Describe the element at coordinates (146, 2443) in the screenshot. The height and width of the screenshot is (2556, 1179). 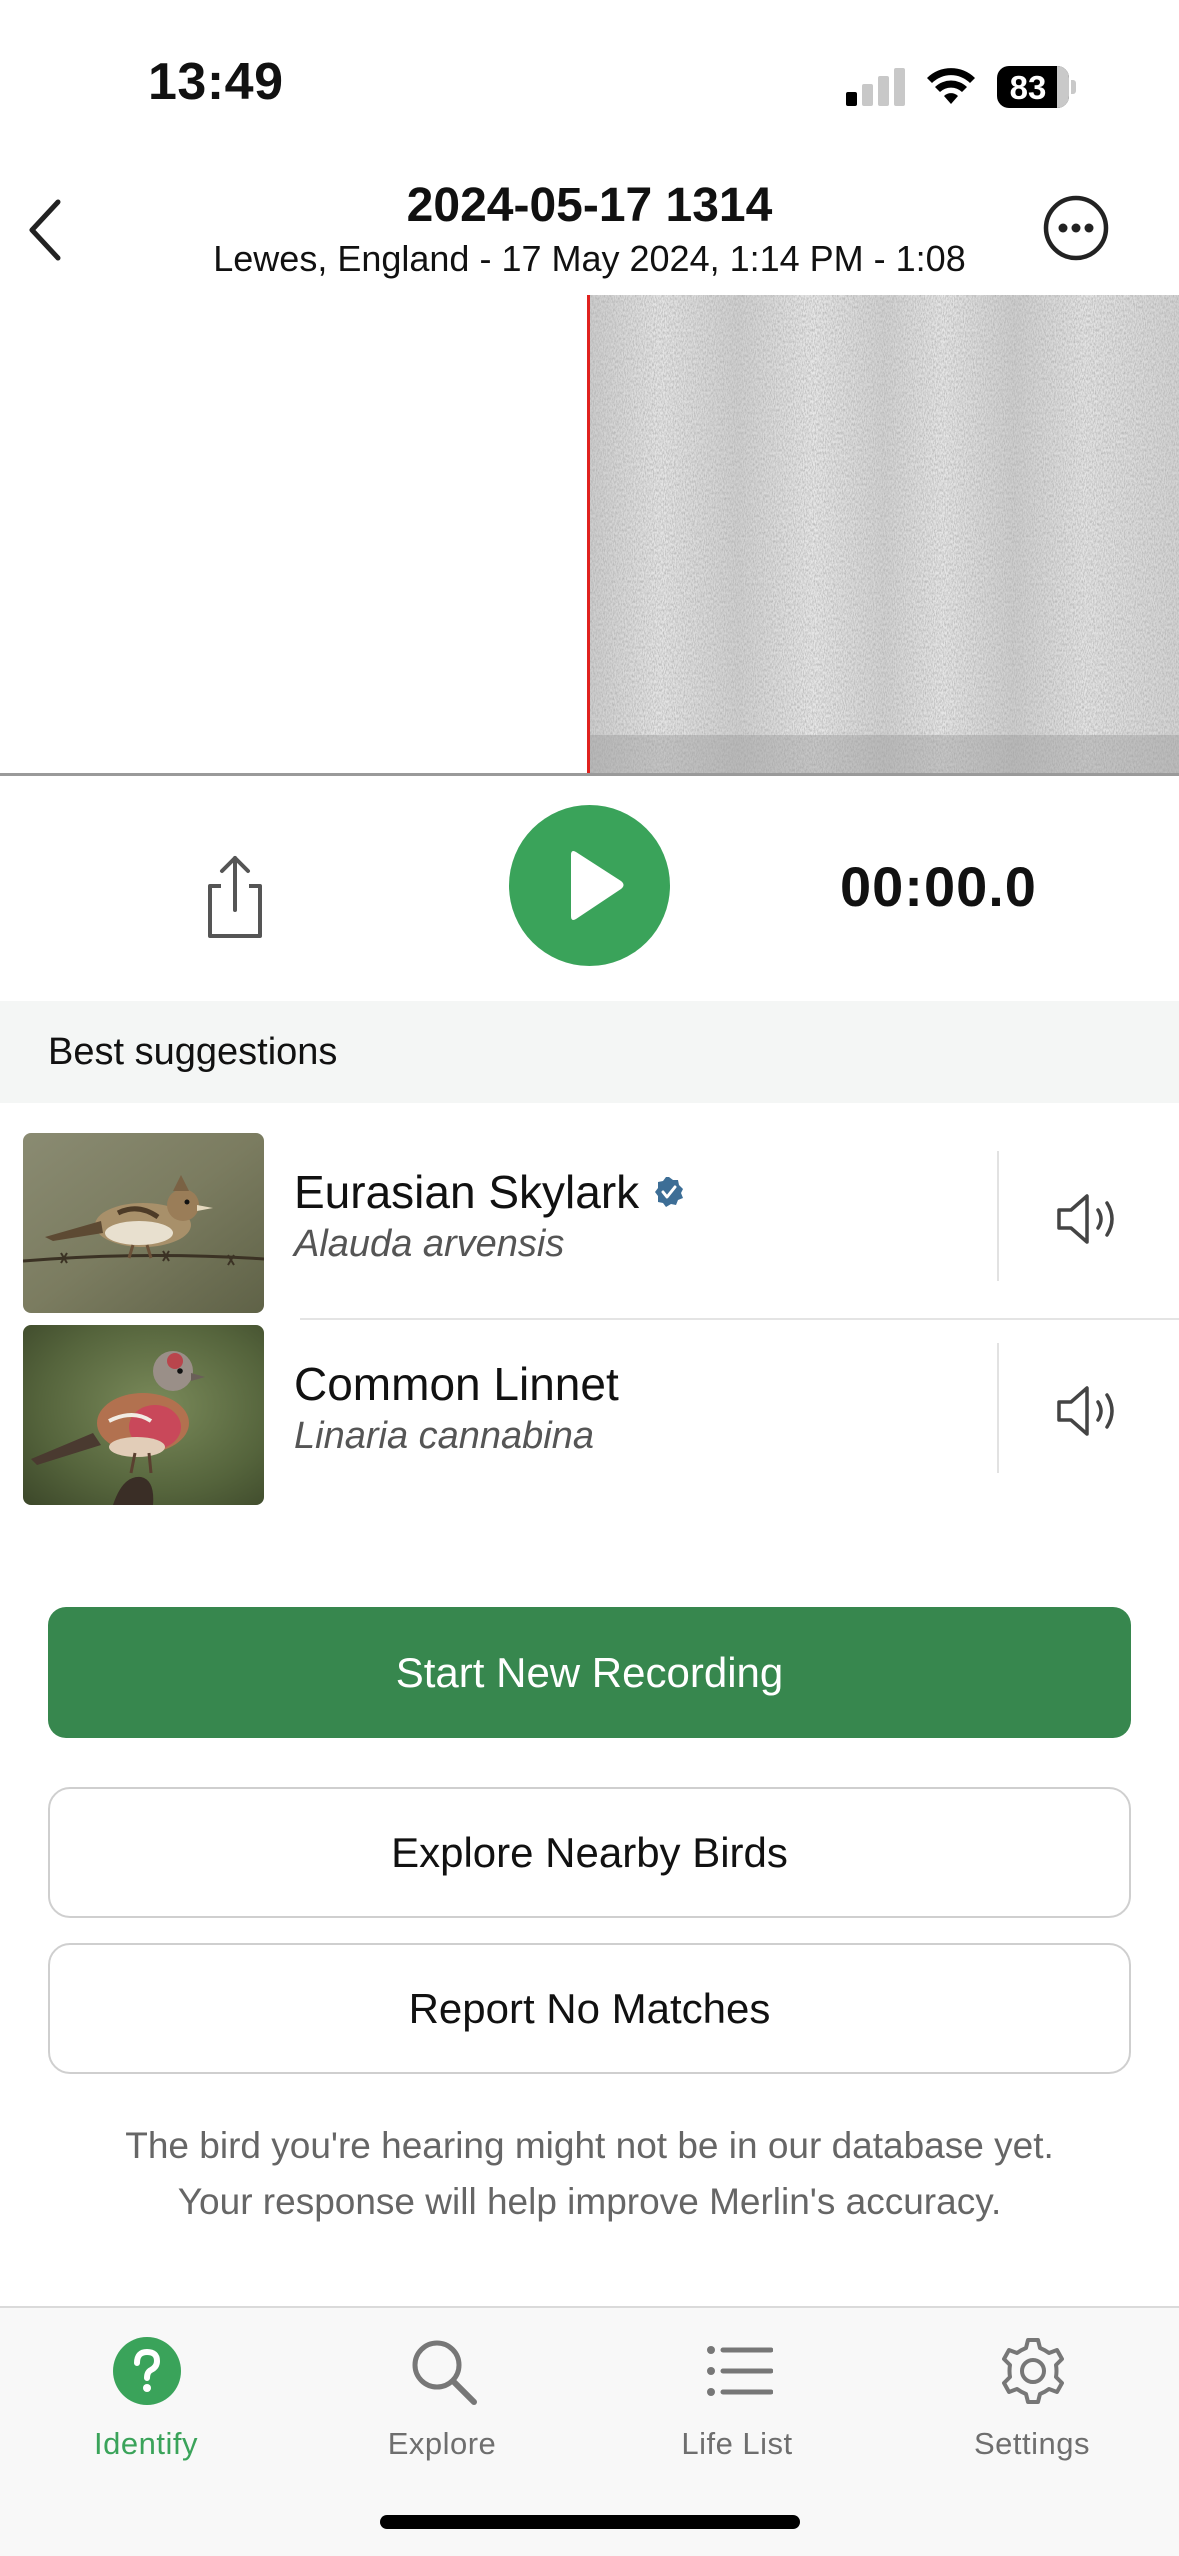
I see `tab-label: Identify` at that location.